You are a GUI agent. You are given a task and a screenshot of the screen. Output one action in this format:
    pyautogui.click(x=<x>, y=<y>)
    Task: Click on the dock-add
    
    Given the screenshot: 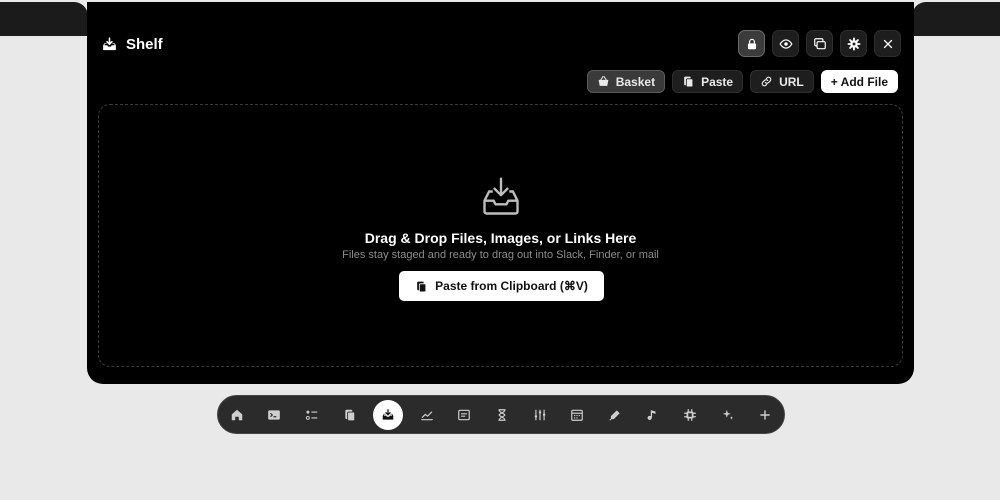 What is the action you would take?
    pyautogui.click(x=765, y=415)
    